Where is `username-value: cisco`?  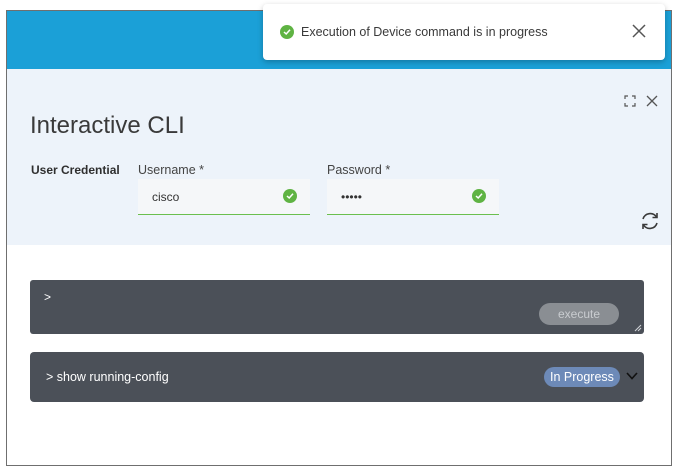
username-value: cisco is located at coordinates (166, 197).